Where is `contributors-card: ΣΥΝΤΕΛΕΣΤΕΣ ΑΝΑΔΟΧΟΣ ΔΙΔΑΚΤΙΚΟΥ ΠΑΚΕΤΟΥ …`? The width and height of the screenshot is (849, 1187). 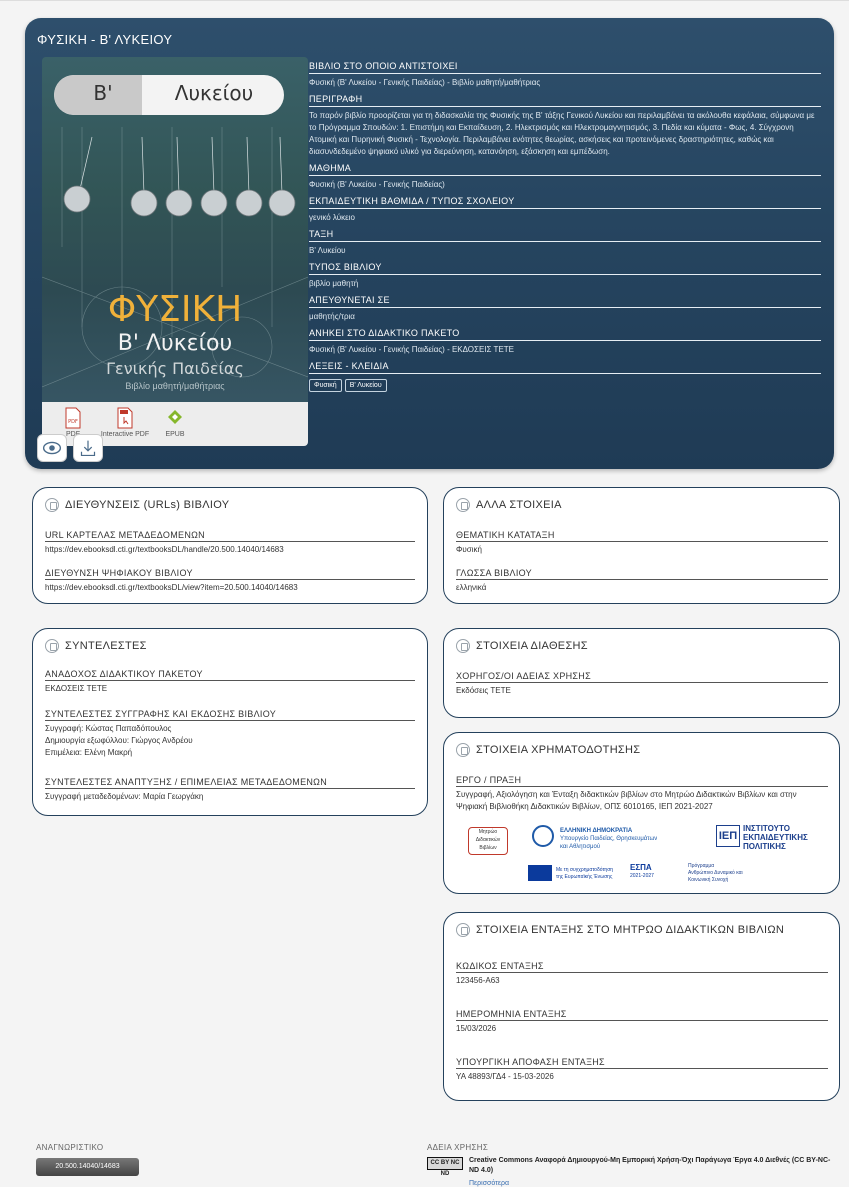 contributors-card: ΣΥΝΤΕΛΕΣΤΕΣ ΑΝΑΔΟΧΟΣ ΔΙΔΑΚΤΙΚΟΥ ΠΑΚΕΤΟΥ … is located at coordinates (230, 722).